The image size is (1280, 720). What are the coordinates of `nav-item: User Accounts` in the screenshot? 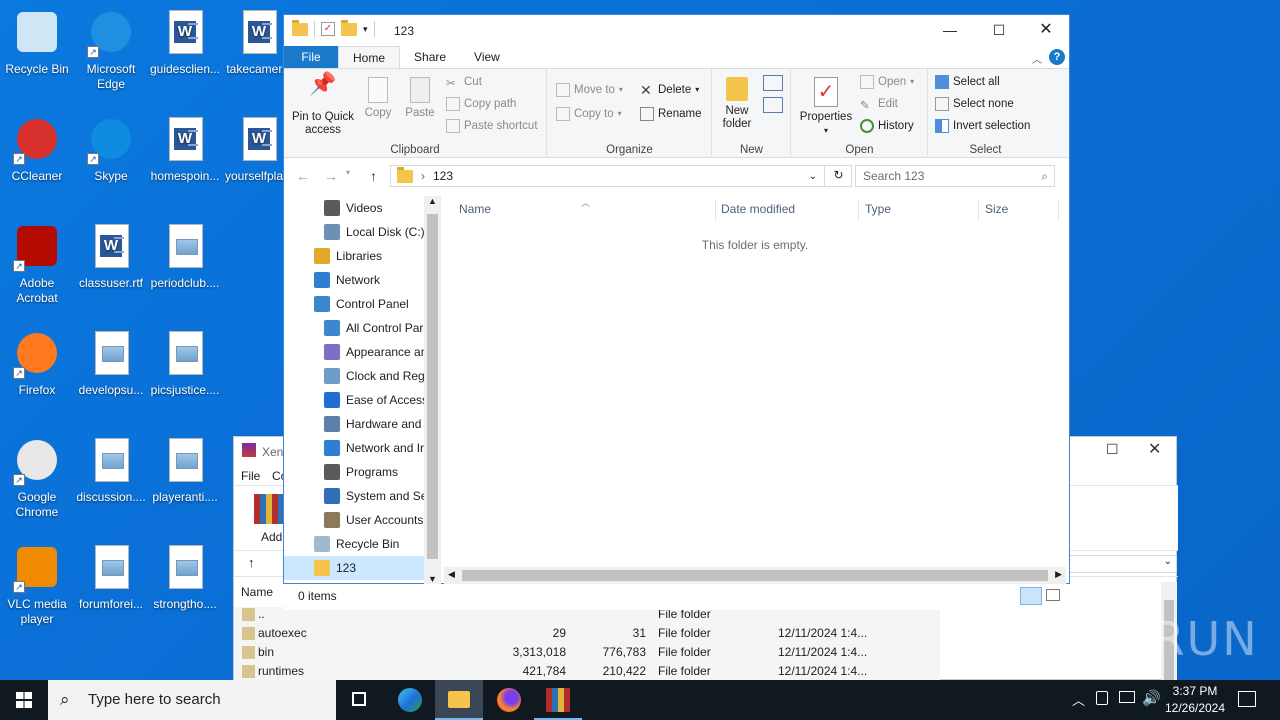 It's located at (373, 520).